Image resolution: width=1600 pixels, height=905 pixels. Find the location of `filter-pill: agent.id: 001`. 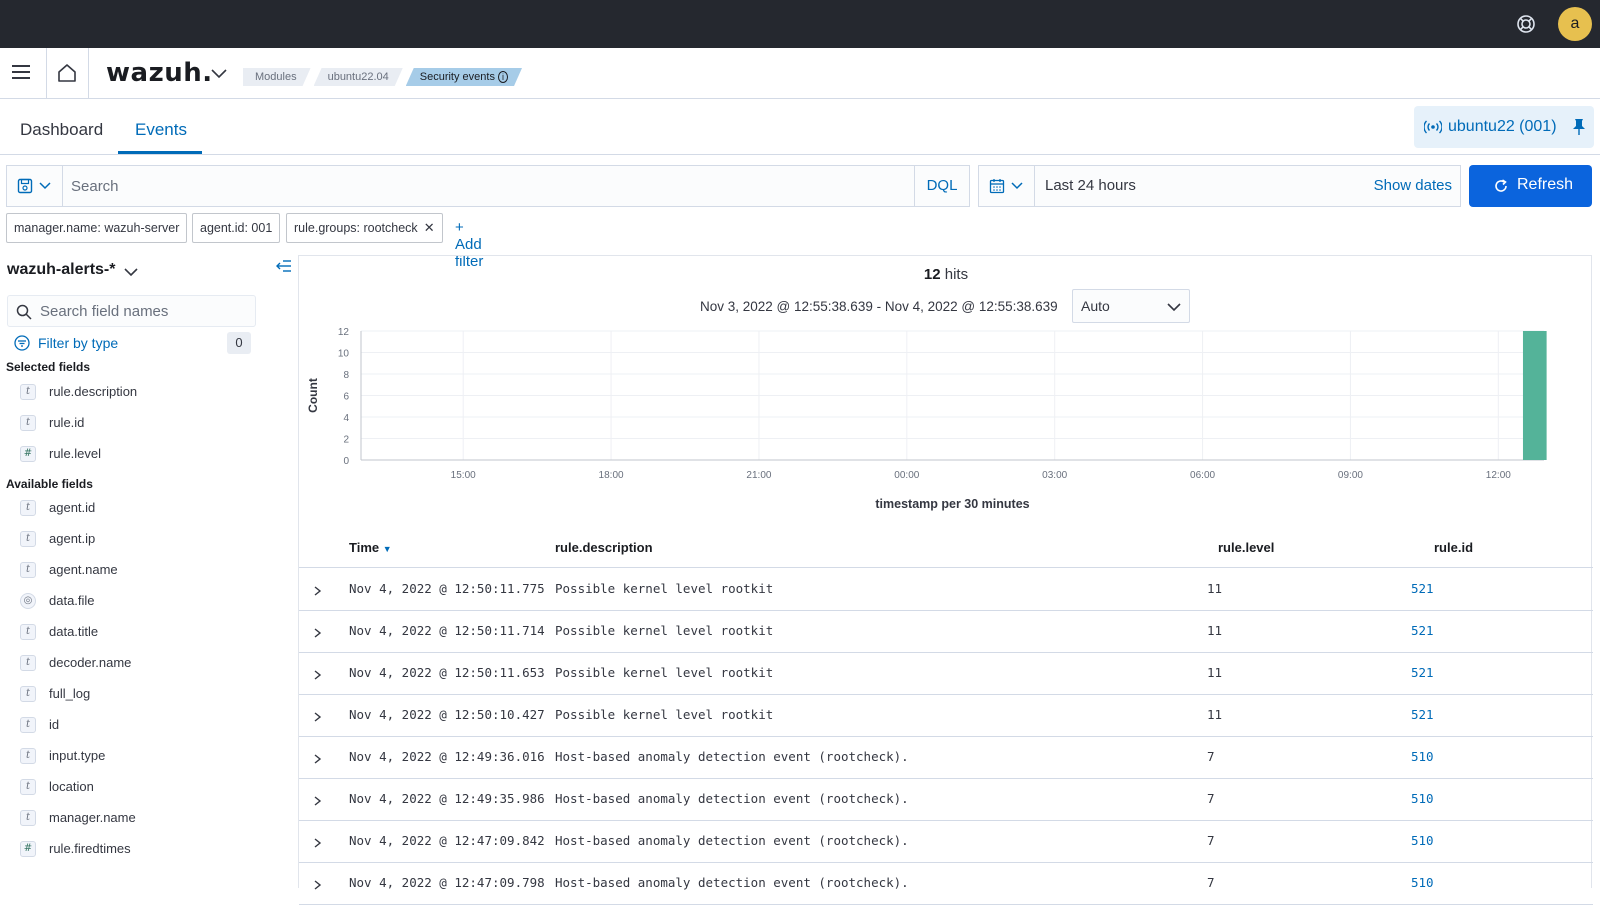

filter-pill: agent.id: 001 is located at coordinates (236, 228).